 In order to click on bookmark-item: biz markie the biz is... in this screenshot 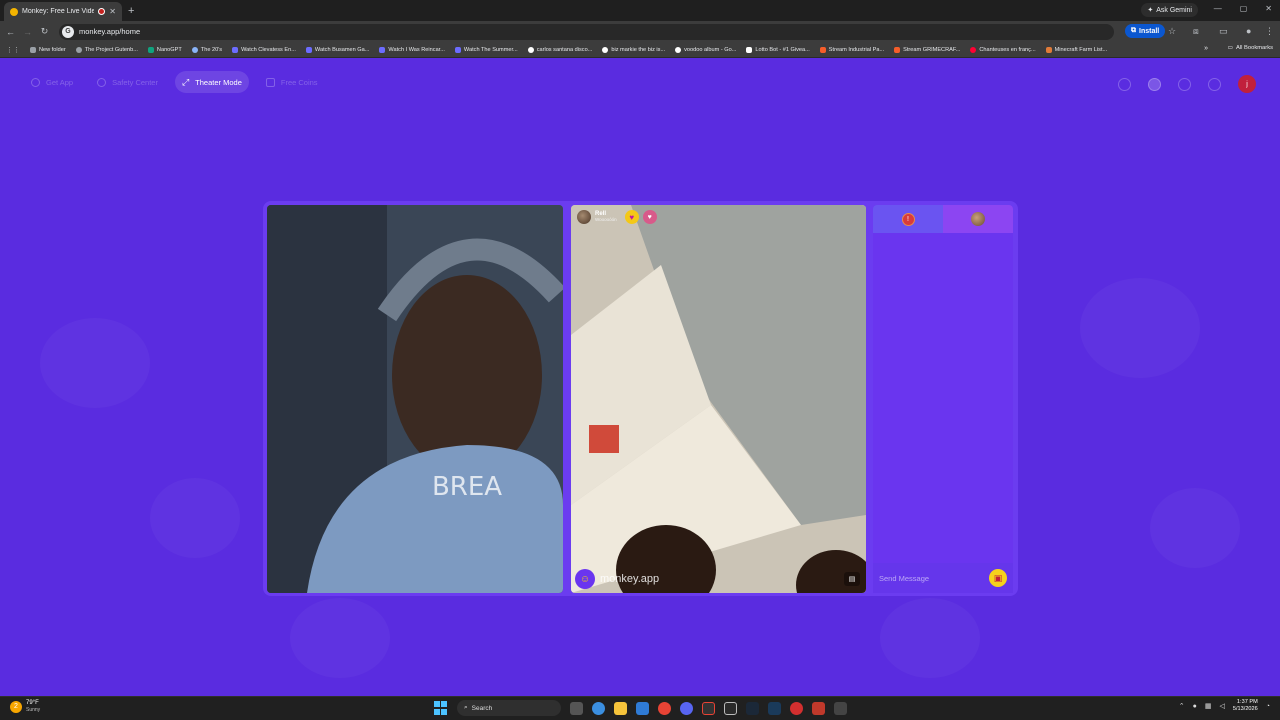, I will do `click(633, 49)`.